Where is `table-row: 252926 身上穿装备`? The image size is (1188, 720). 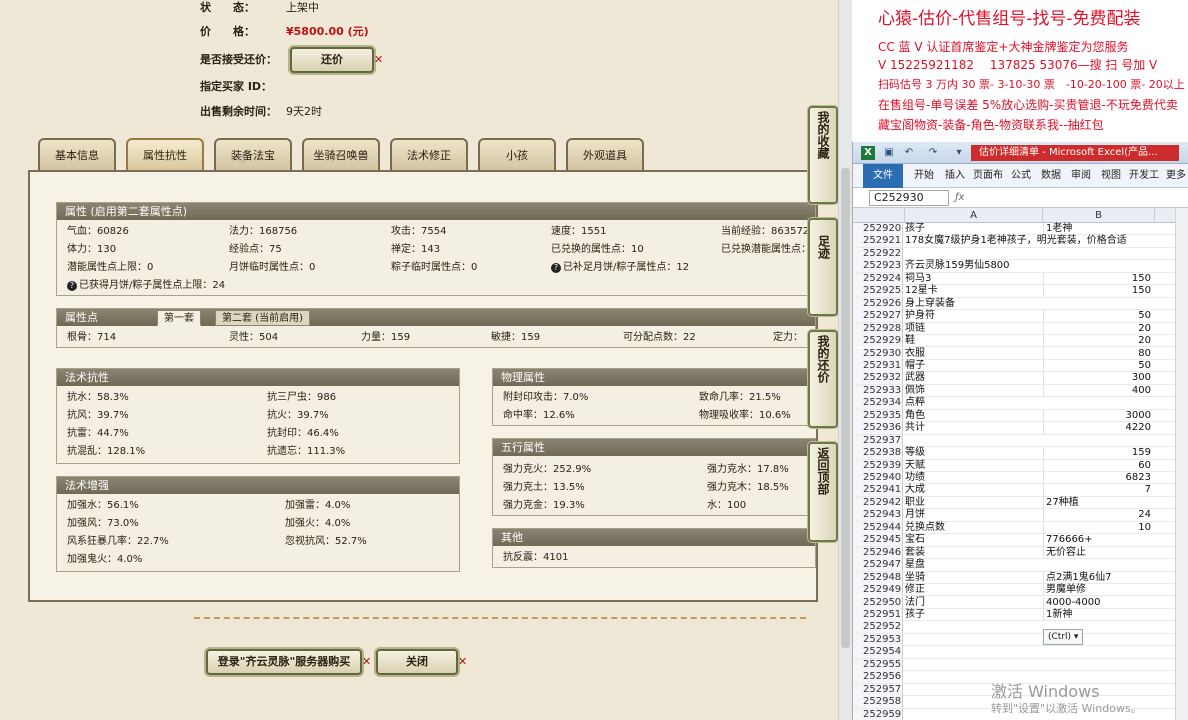
table-row: 252926 身上穿装备 is located at coordinates (1020, 304).